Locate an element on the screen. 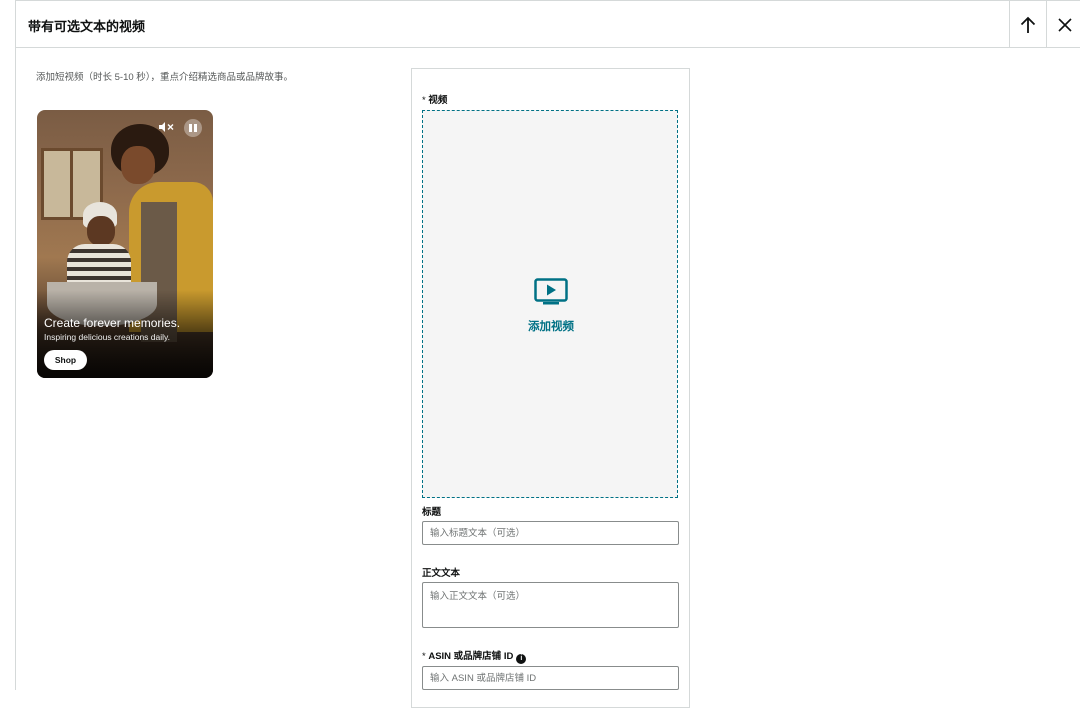 This screenshot has height=708, width=1080. title-input is located at coordinates (550, 533).